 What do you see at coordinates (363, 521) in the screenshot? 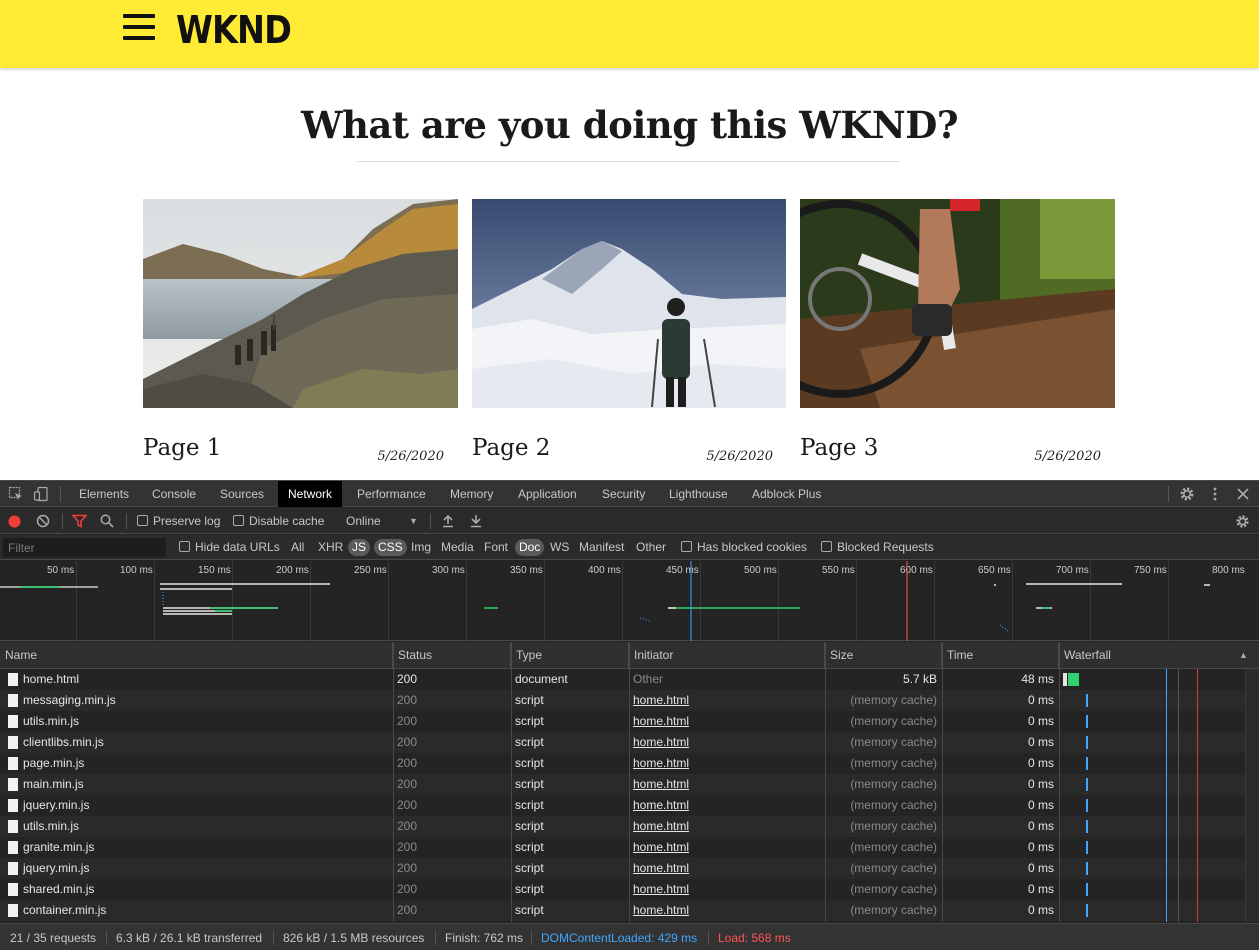
I see `throttling-value: Online` at bounding box center [363, 521].